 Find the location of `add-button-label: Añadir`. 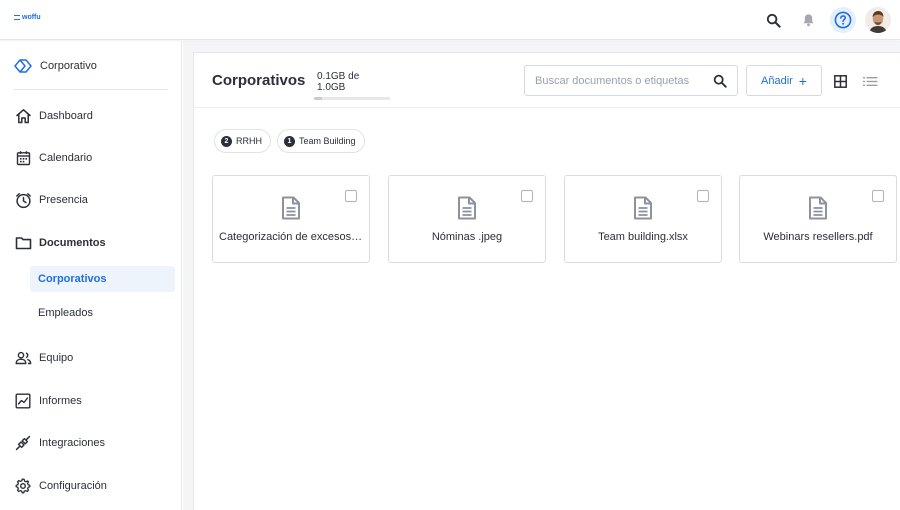

add-button-label: Añadir is located at coordinates (777, 80).